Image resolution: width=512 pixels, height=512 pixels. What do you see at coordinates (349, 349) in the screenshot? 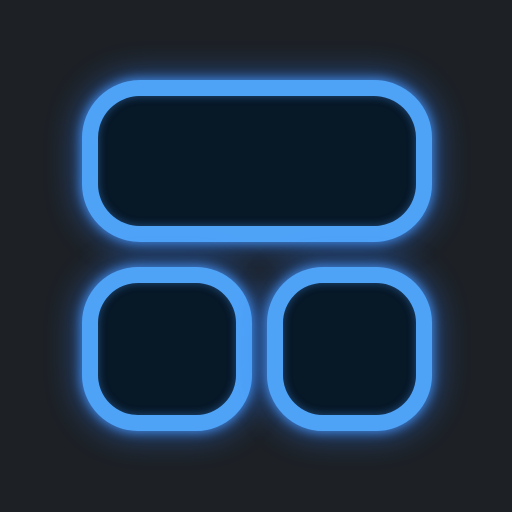
I see `square-bottom-right-tile` at bounding box center [349, 349].